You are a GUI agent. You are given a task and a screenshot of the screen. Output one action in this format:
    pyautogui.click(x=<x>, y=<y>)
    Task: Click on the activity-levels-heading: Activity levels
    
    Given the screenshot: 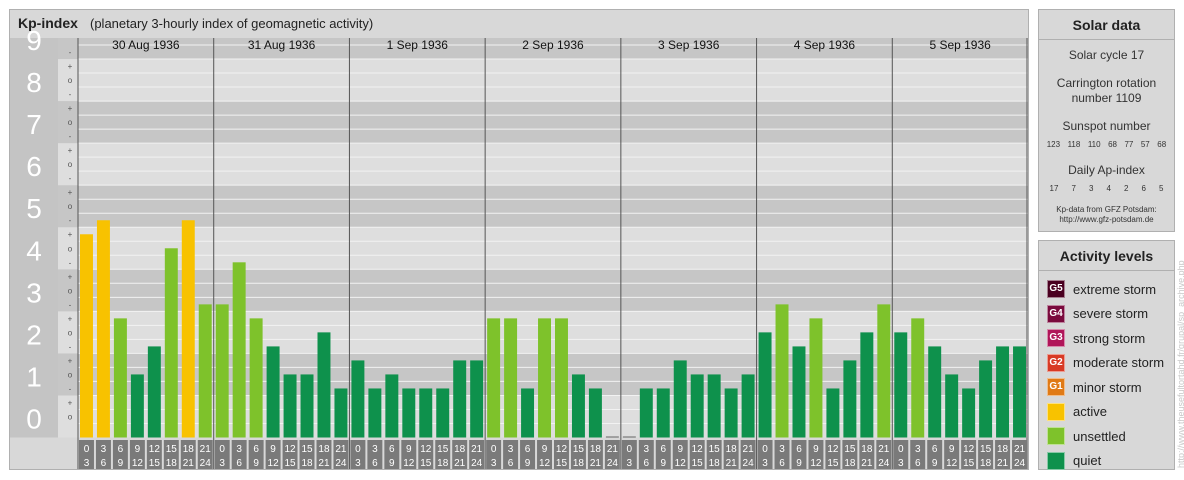 What is the action you would take?
    pyautogui.click(x=1106, y=256)
    